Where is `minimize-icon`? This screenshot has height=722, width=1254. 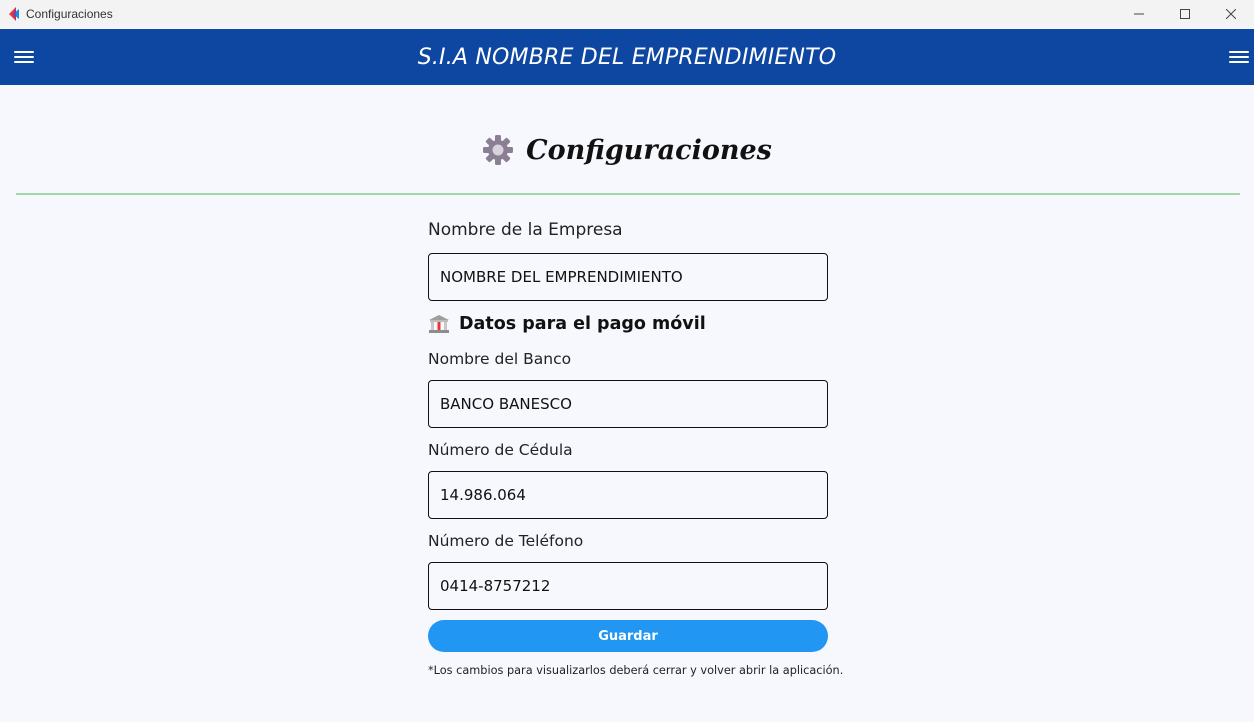
minimize-icon is located at coordinates (1139, 14).